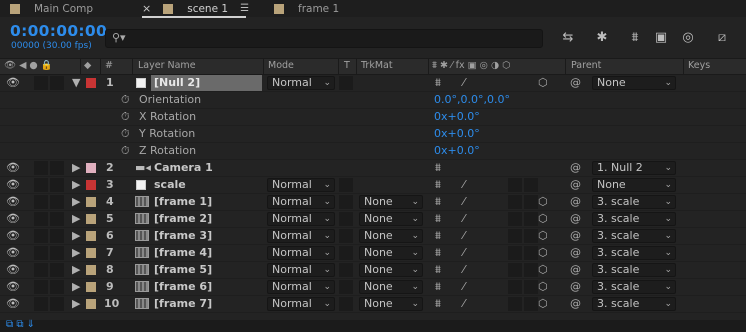  Describe the element at coordinates (472, 99) in the screenshot. I see `property-value: 0.0°,0.0°,0.0°` at that location.